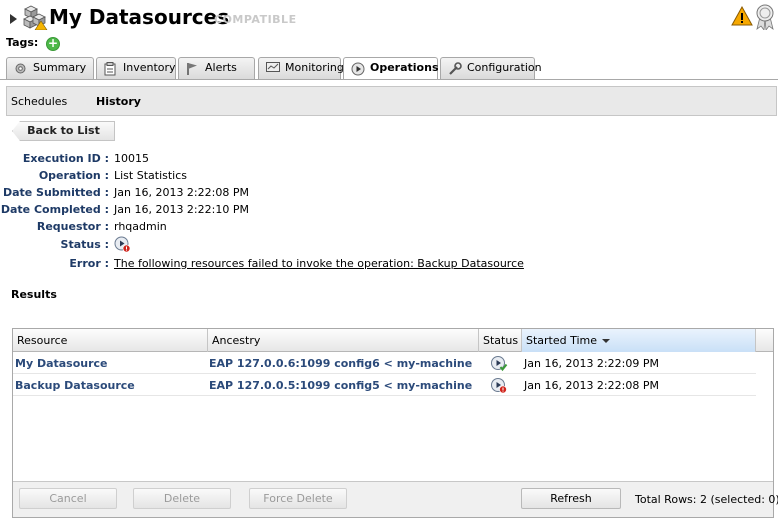 Image resolution: width=778 pixels, height=519 pixels. Describe the element at coordinates (53, 44) in the screenshot. I see `add-tag-icon: +` at that location.